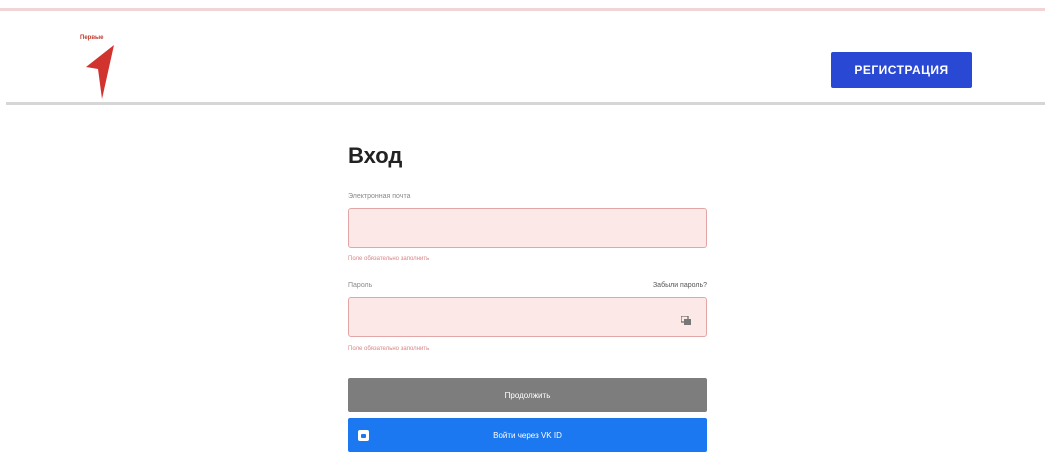 The height and width of the screenshot is (473, 1045). What do you see at coordinates (360, 285) in the screenshot?
I see `password-label: Пароль` at bounding box center [360, 285].